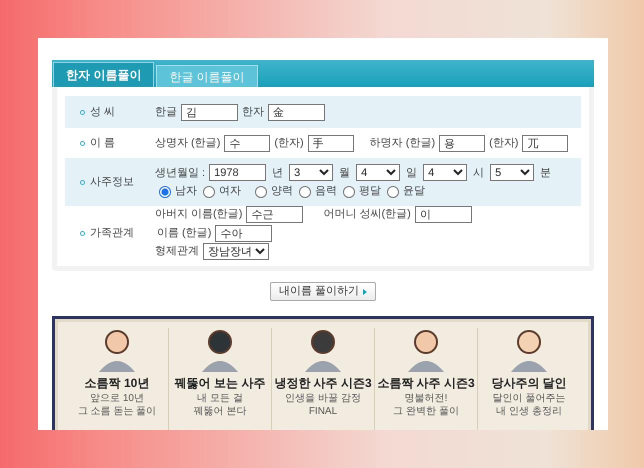 The width and height of the screenshot is (644, 468). What do you see at coordinates (180, 173) in the screenshot?
I see `field-label: 생년월일 :` at bounding box center [180, 173].